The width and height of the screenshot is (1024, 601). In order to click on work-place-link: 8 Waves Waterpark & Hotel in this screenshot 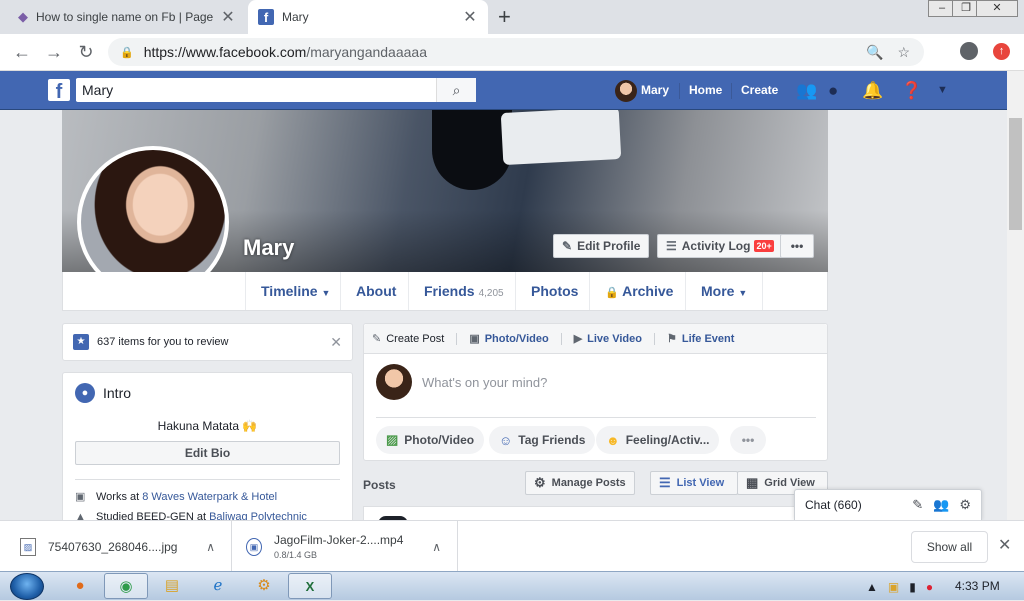, I will do `click(209, 497)`.